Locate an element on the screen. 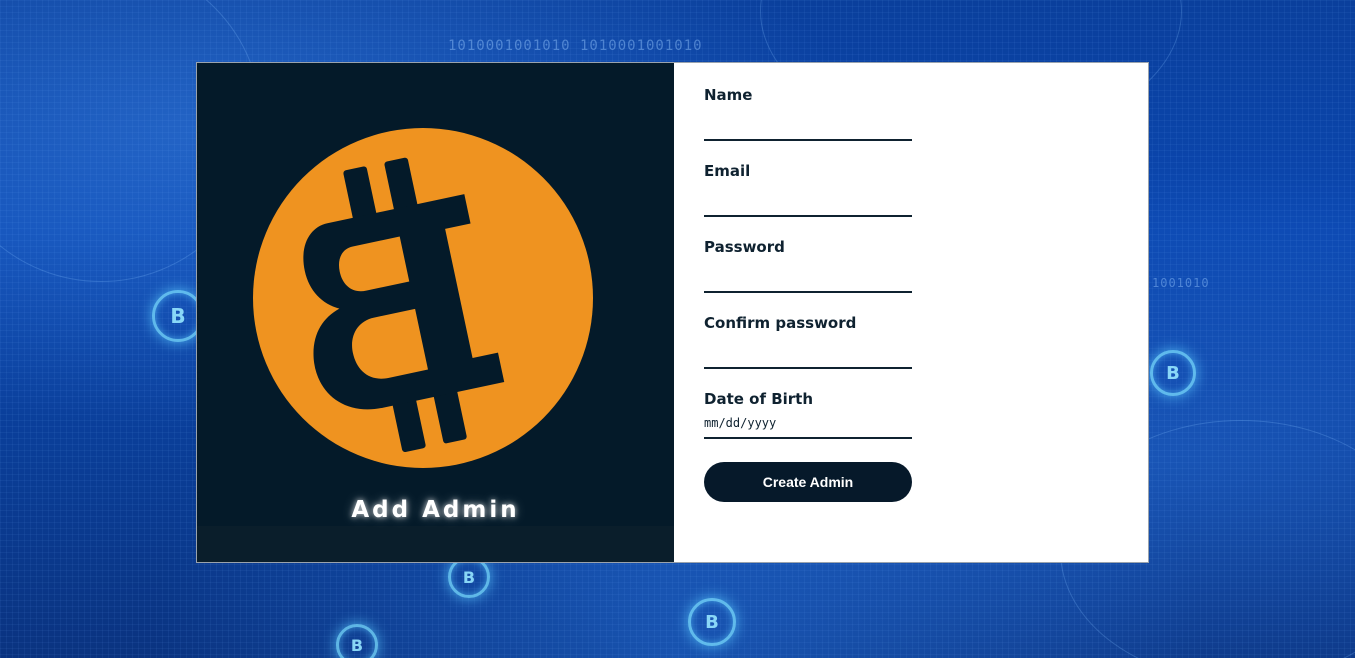  confirm-password-field-group: Confirm password is located at coordinates (808, 341).